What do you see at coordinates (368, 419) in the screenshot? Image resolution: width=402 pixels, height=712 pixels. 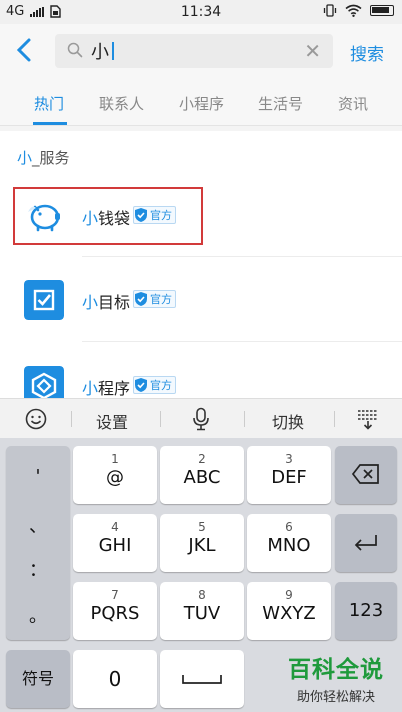 I see `hide-keyboard-icon` at bounding box center [368, 419].